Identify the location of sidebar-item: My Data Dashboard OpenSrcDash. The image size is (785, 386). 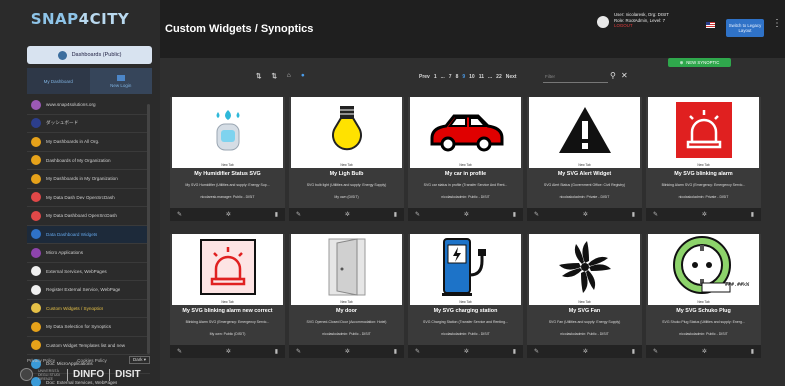
(88, 216).